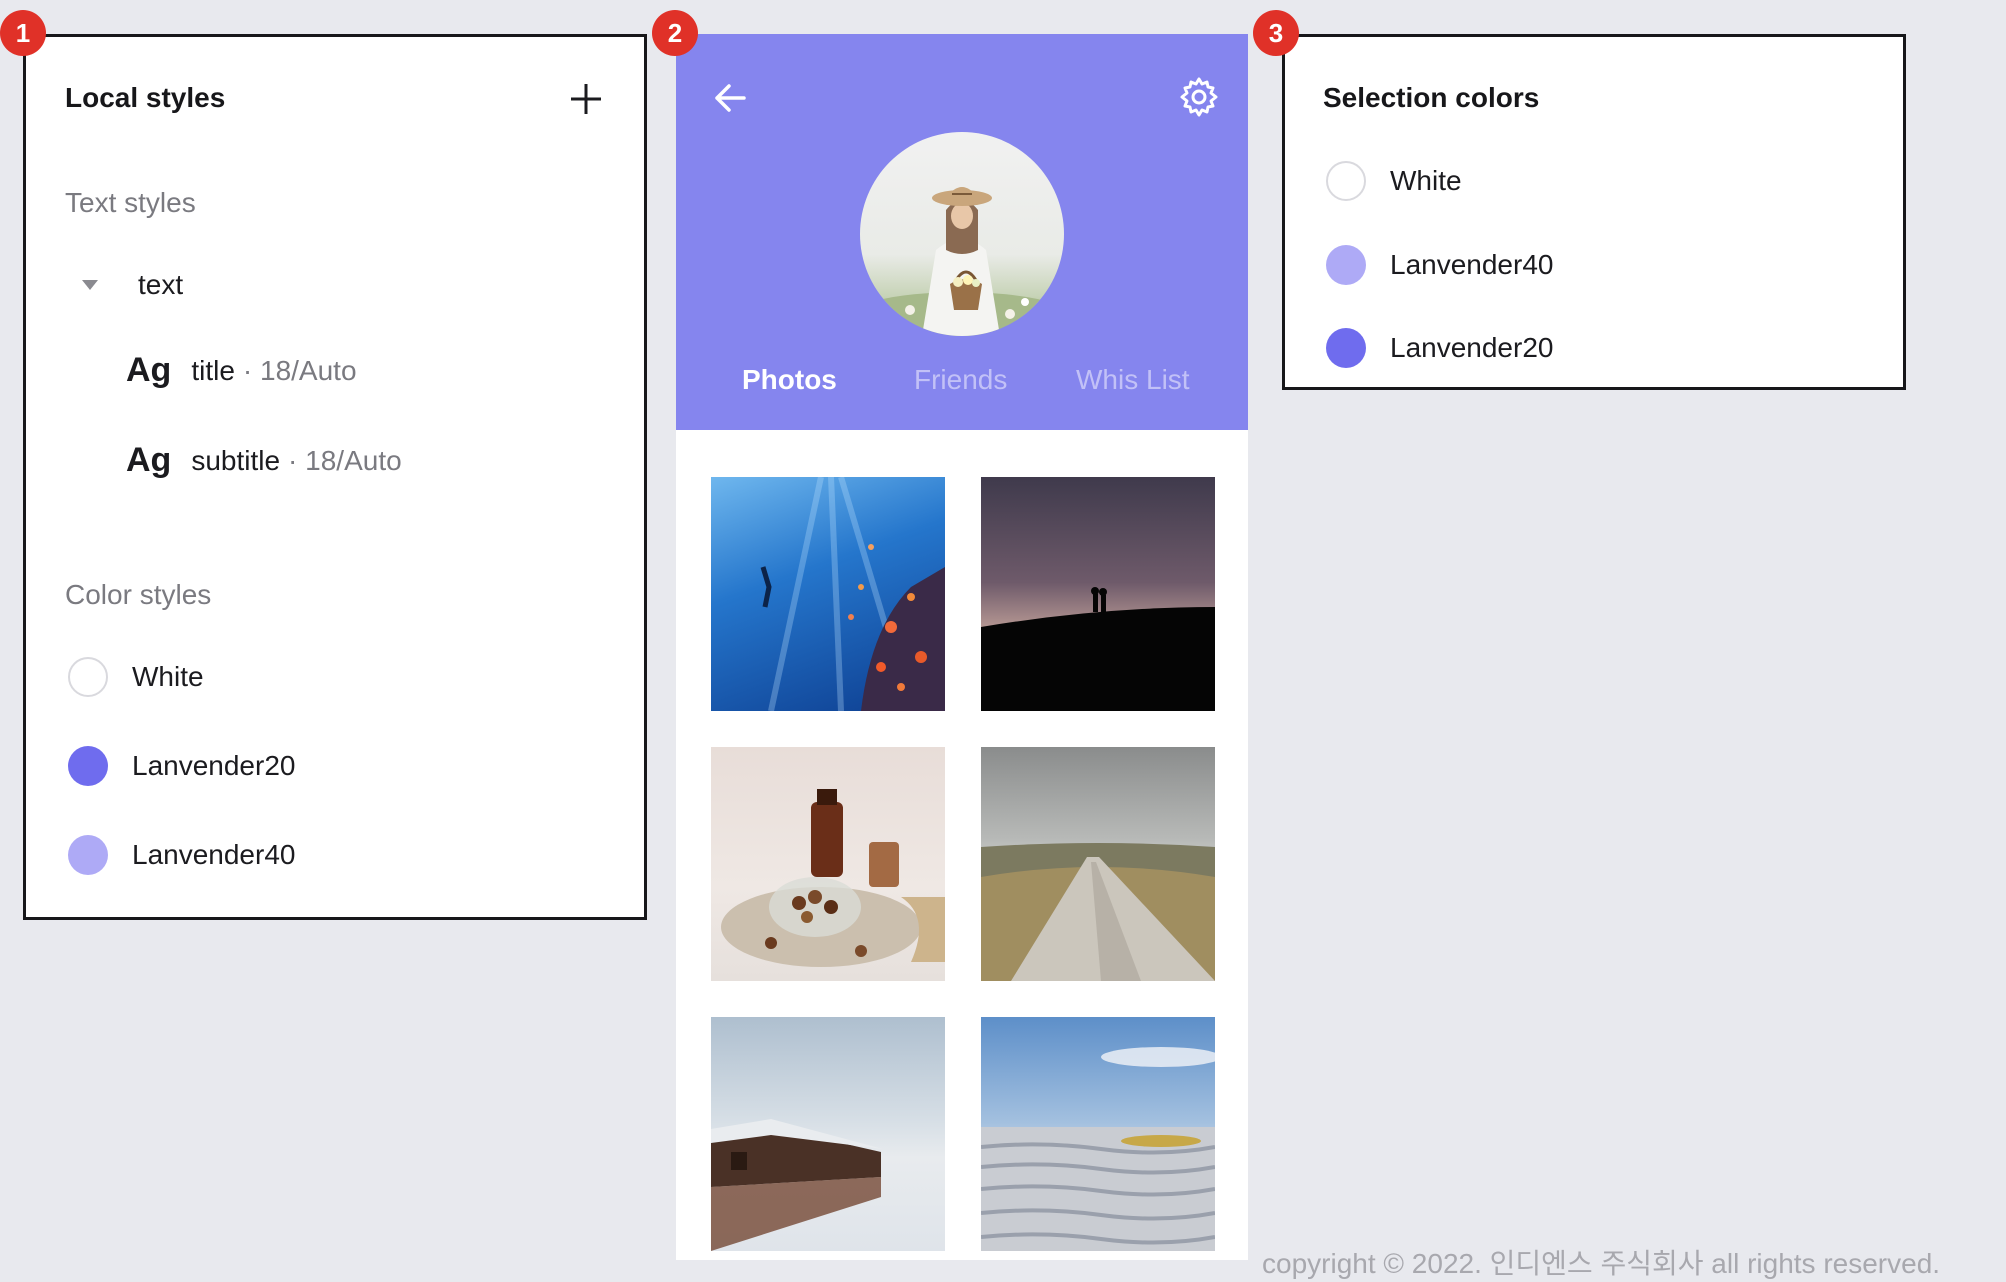 This screenshot has height=1282, width=2006. I want to click on plus-icon, so click(586, 99).